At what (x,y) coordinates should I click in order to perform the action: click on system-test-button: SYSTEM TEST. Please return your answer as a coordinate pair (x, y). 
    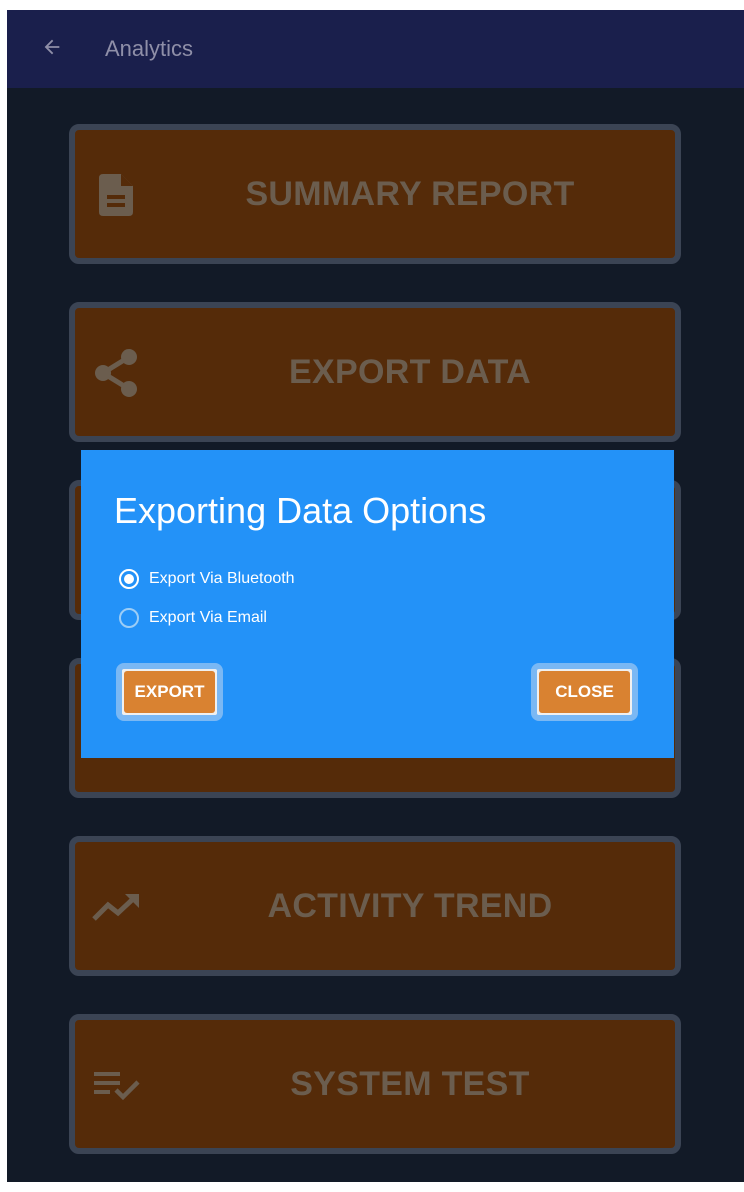
    Looking at the image, I should click on (375, 1084).